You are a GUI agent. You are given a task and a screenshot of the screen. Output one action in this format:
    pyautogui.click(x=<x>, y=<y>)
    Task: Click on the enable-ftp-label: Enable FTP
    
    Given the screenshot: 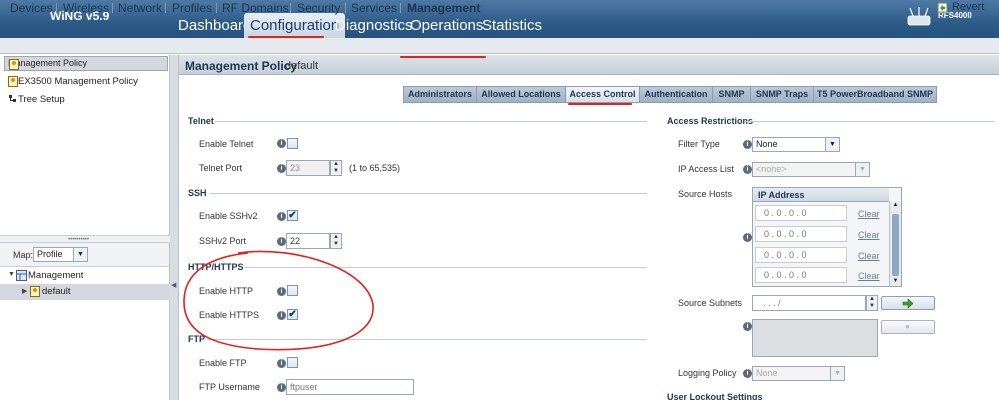 What is the action you would take?
    pyautogui.click(x=223, y=363)
    